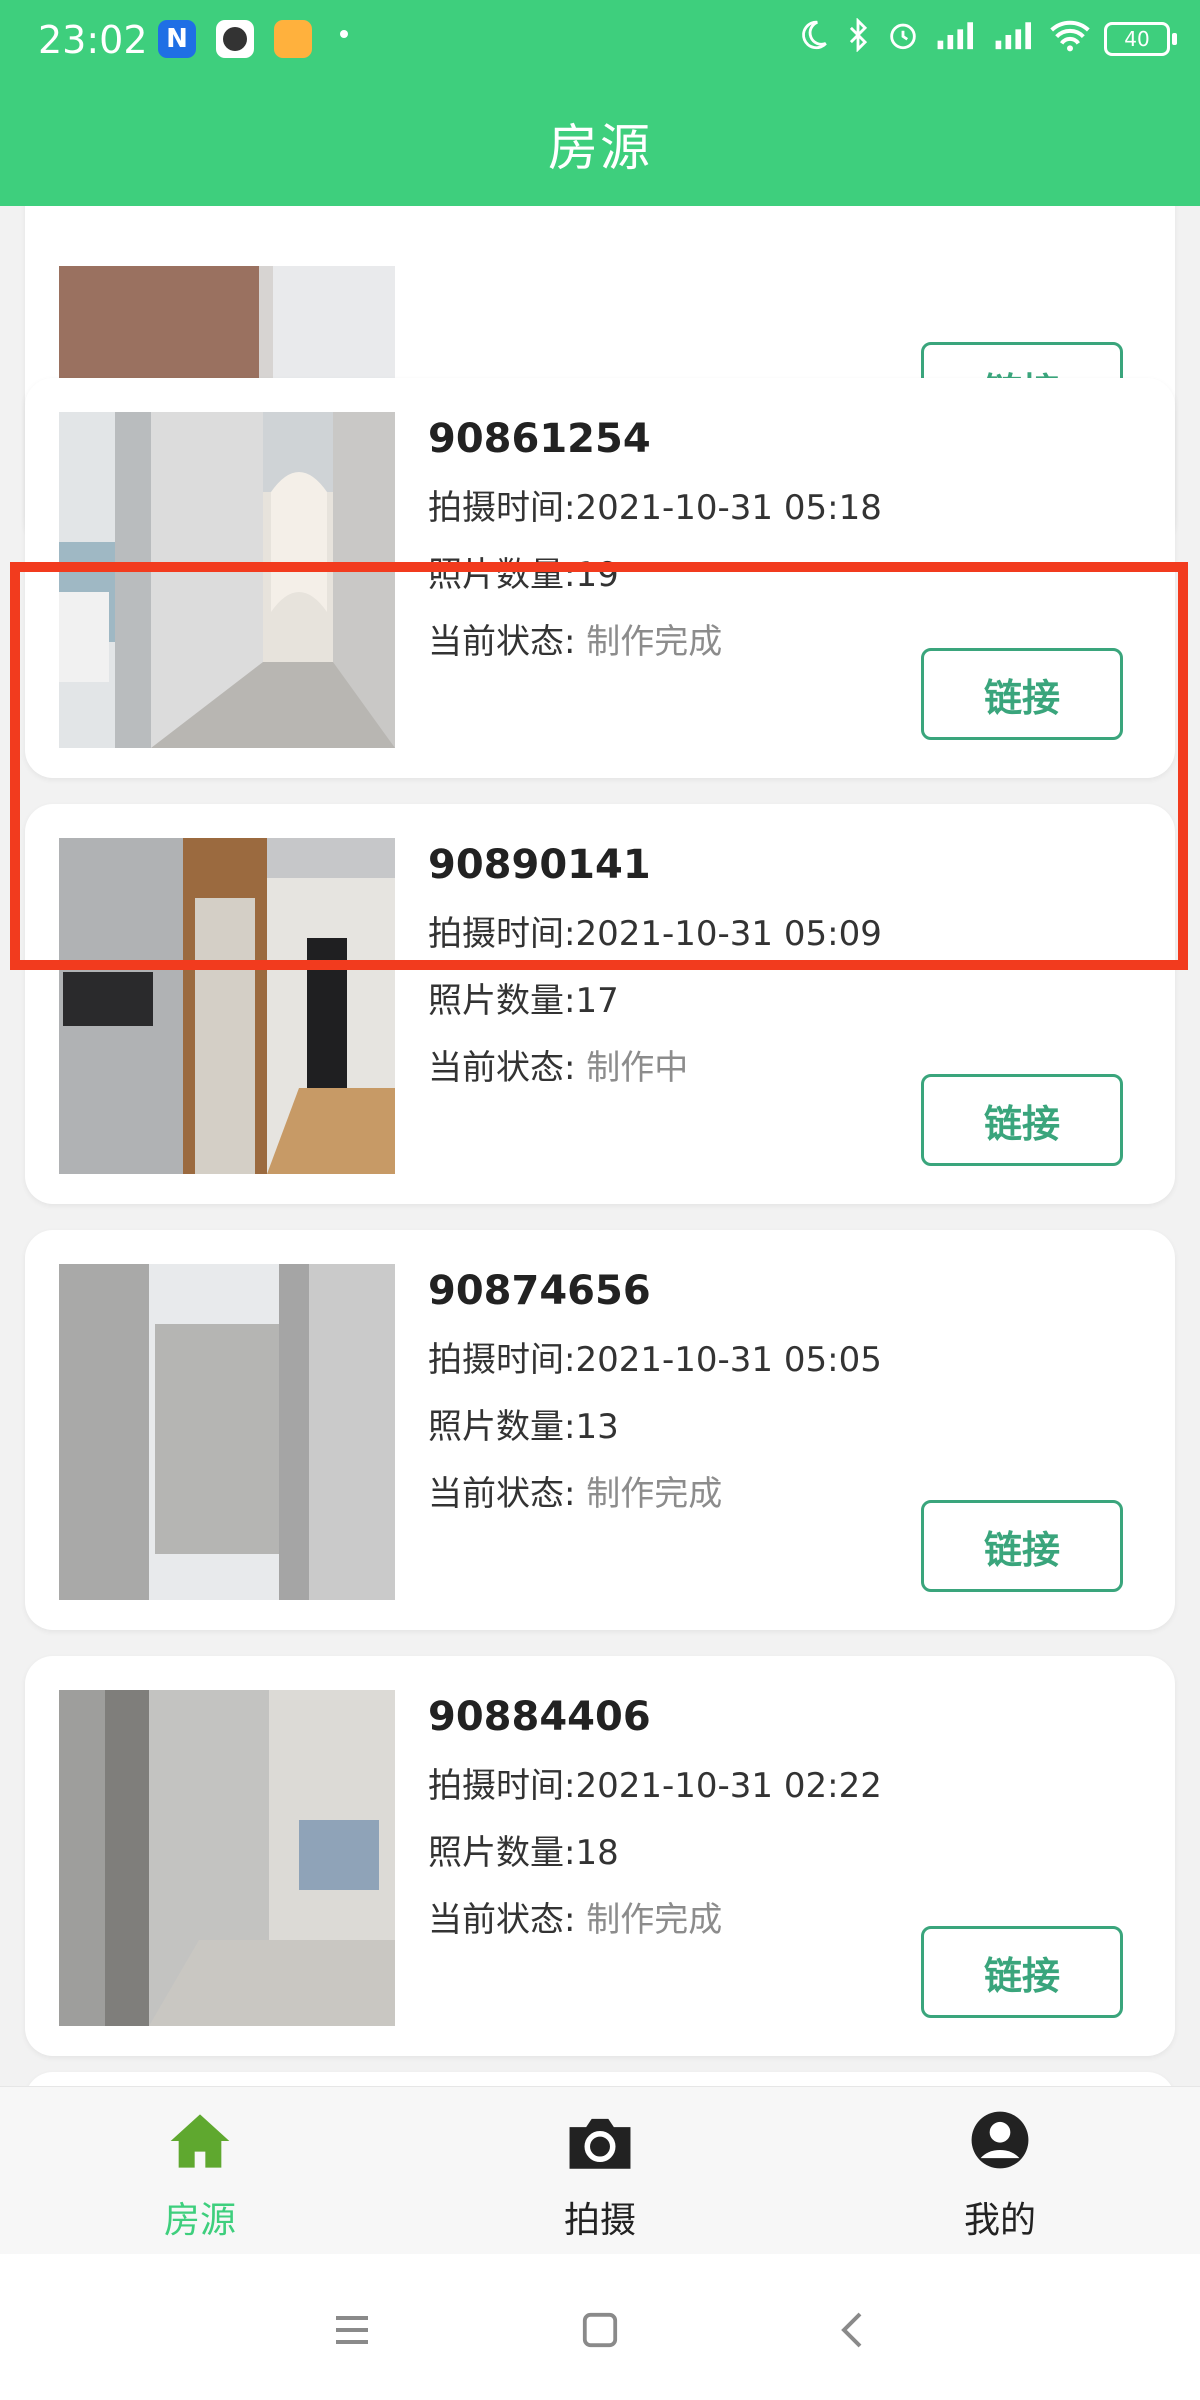  Describe the element at coordinates (539, 865) in the screenshot. I see `listing-id: 90890141` at that location.